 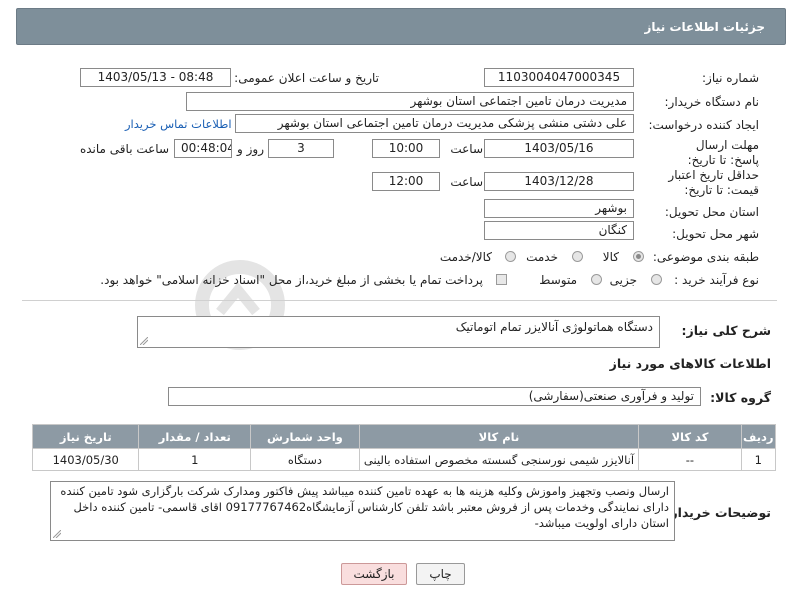 I want to click on cell-quantity: 1, so click(x=195, y=459).